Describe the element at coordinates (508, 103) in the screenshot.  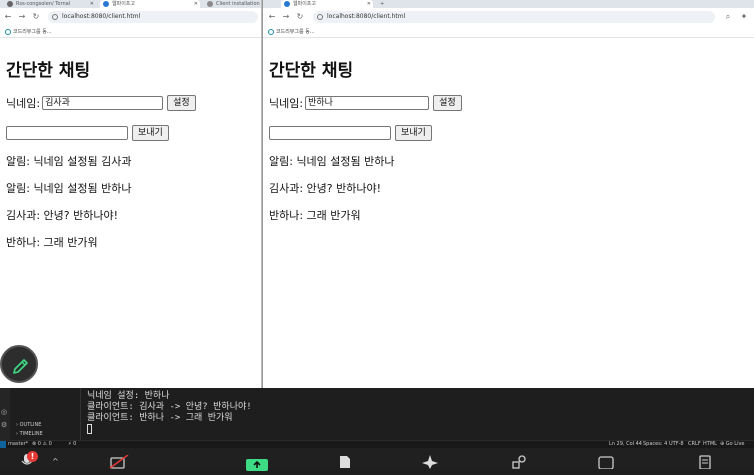
I see `nickname-row: 닉네임: 반하나 설정` at that location.